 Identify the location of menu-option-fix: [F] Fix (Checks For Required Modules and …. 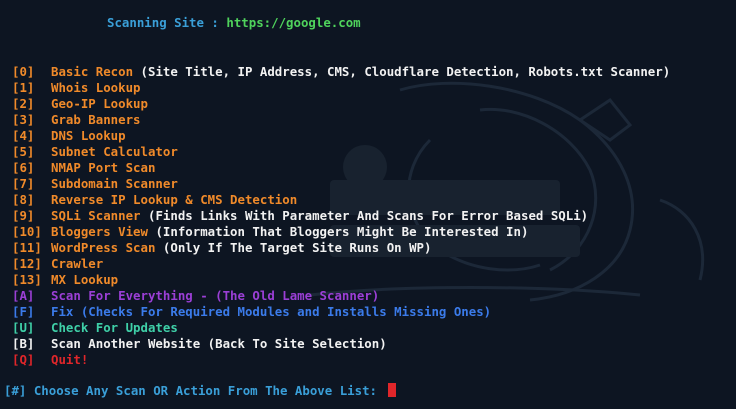
(251, 312).